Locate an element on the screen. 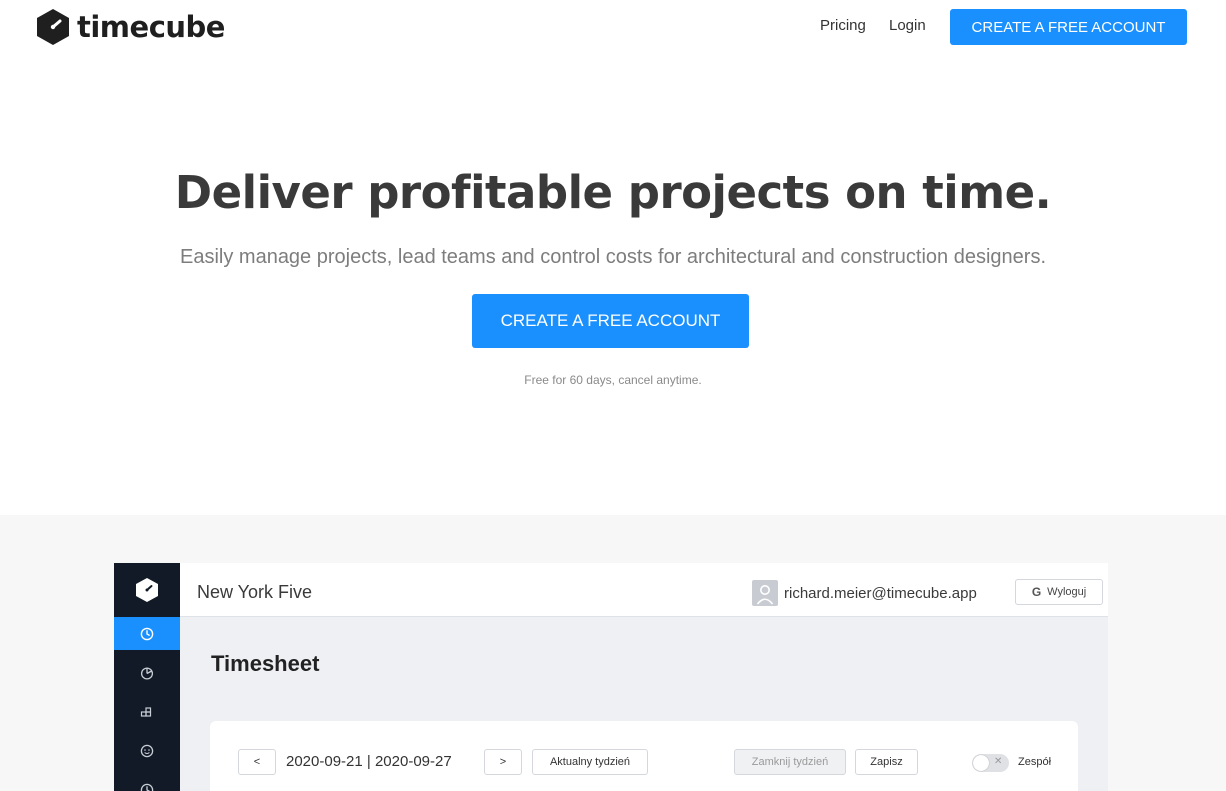 The width and height of the screenshot is (1226, 791). sidebar-item-projects is located at coordinates (147, 711).